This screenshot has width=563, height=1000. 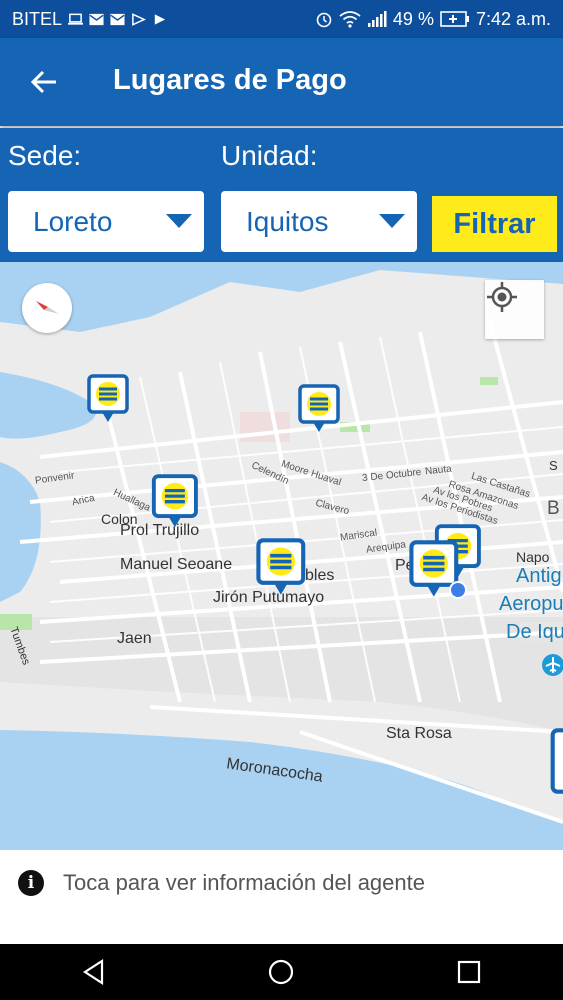 I want to click on street-label: Manuel Seoane, so click(x=176, y=564).